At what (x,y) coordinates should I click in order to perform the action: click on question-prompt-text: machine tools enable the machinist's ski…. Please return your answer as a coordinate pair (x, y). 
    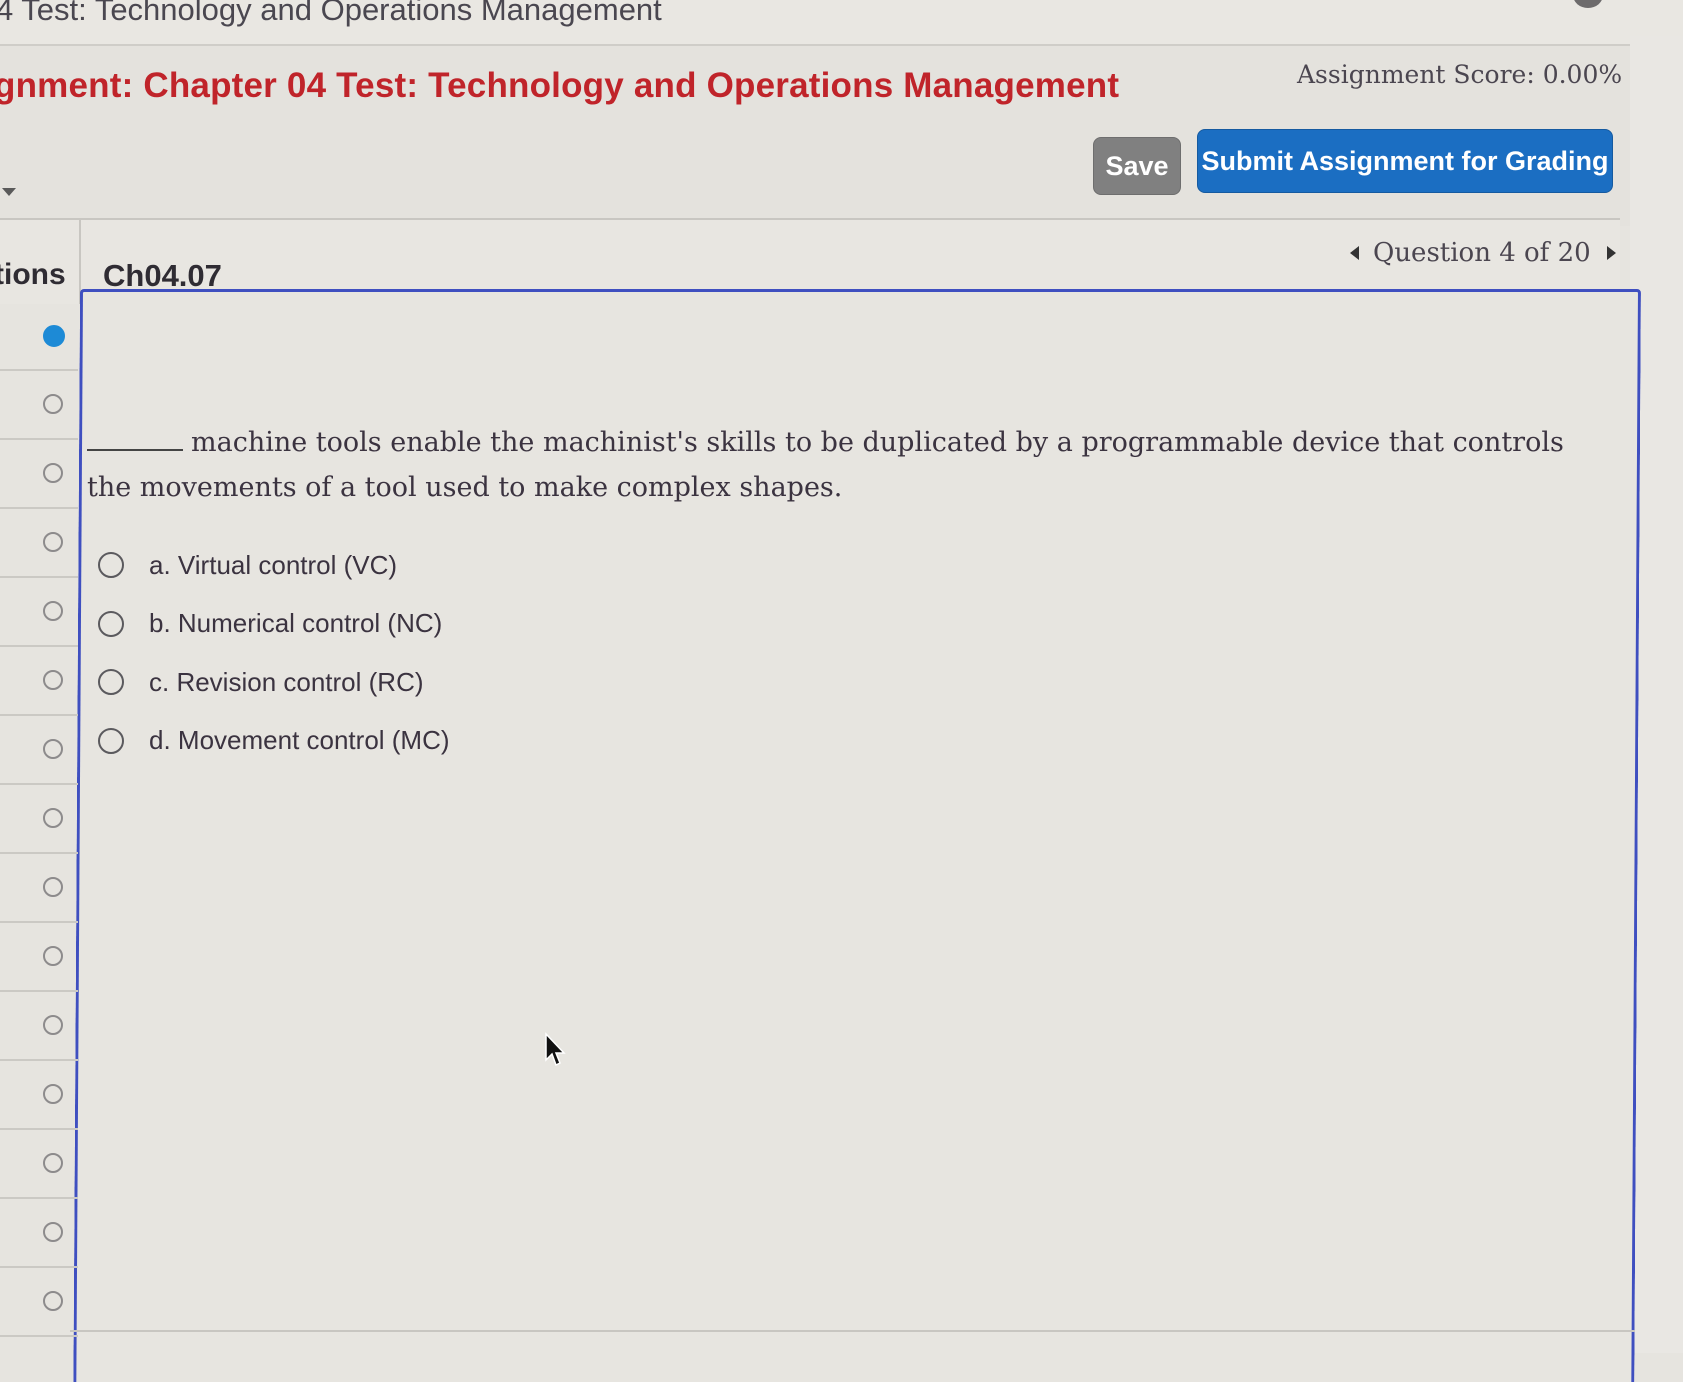
    Looking at the image, I should click on (825, 465).